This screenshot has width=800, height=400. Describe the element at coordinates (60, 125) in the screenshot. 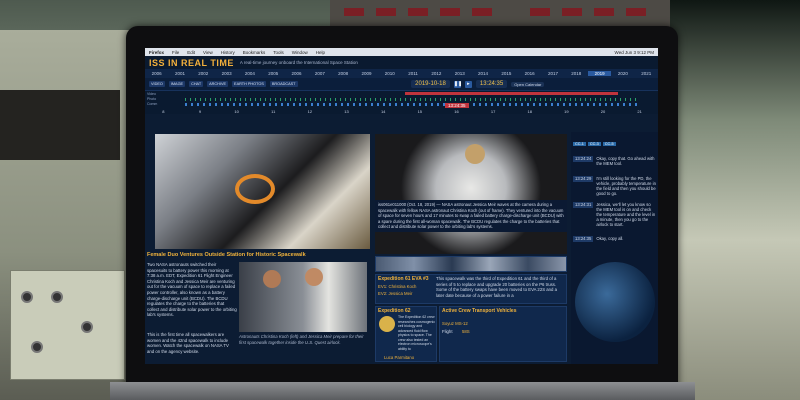

I see `observation-window` at that location.